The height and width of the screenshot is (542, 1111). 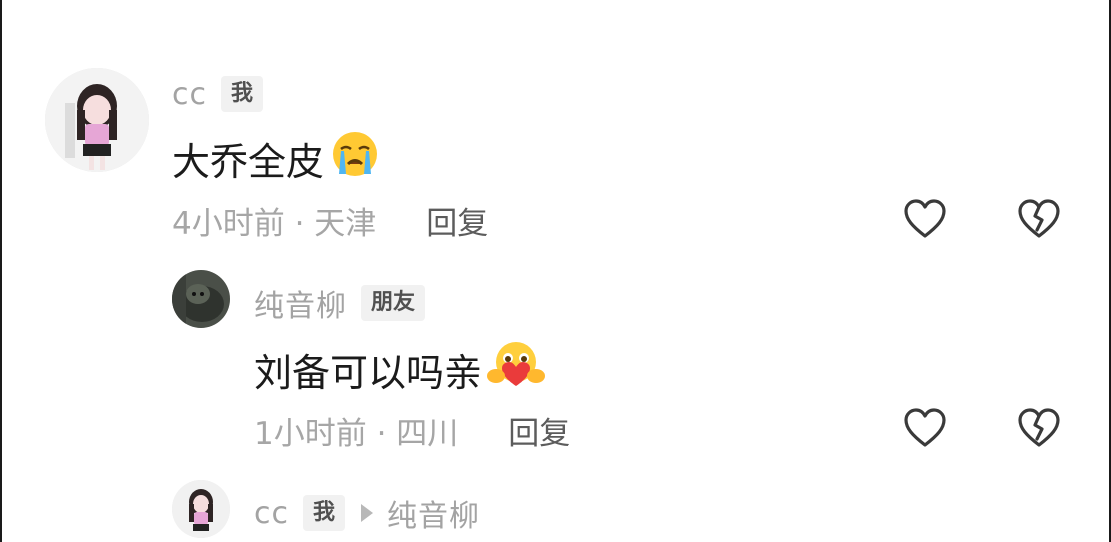 What do you see at coordinates (218, 94) in the screenshot?
I see `comment-header: cc 我` at bounding box center [218, 94].